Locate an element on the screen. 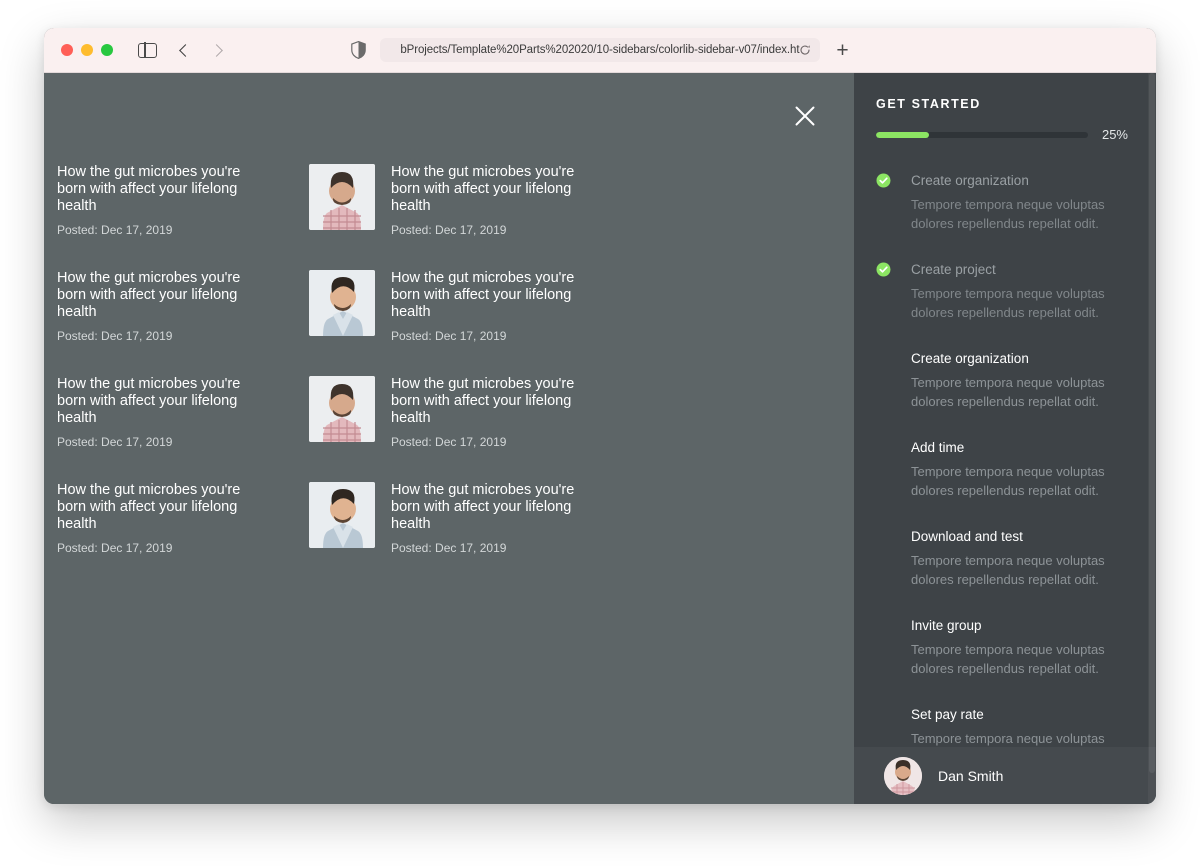 This screenshot has height=866, width=1200. user-footer-bar: Dan Smith is located at coordinates (1005, 775).